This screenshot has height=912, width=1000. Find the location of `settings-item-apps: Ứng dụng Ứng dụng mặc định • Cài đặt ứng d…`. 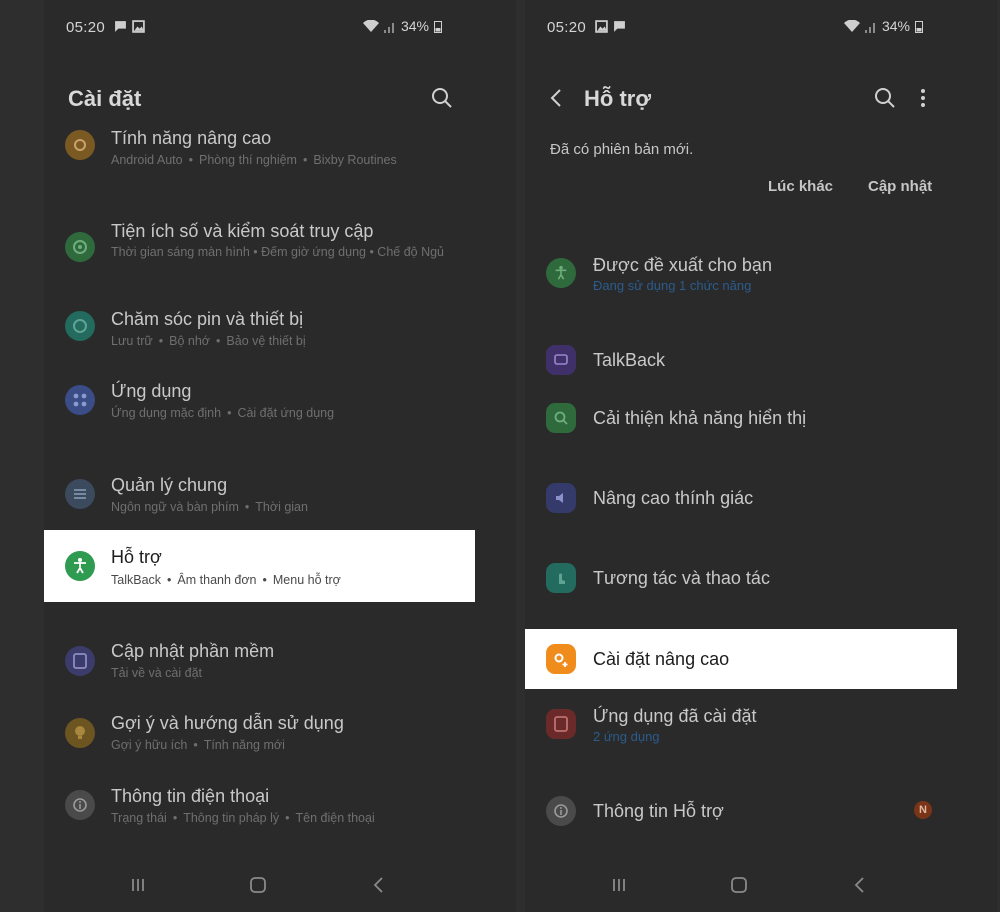

settings-item-apps: Ứng dụng Ứng dụng mặc định • Cài đặt ứng d… is located at coordinates (280, 402).